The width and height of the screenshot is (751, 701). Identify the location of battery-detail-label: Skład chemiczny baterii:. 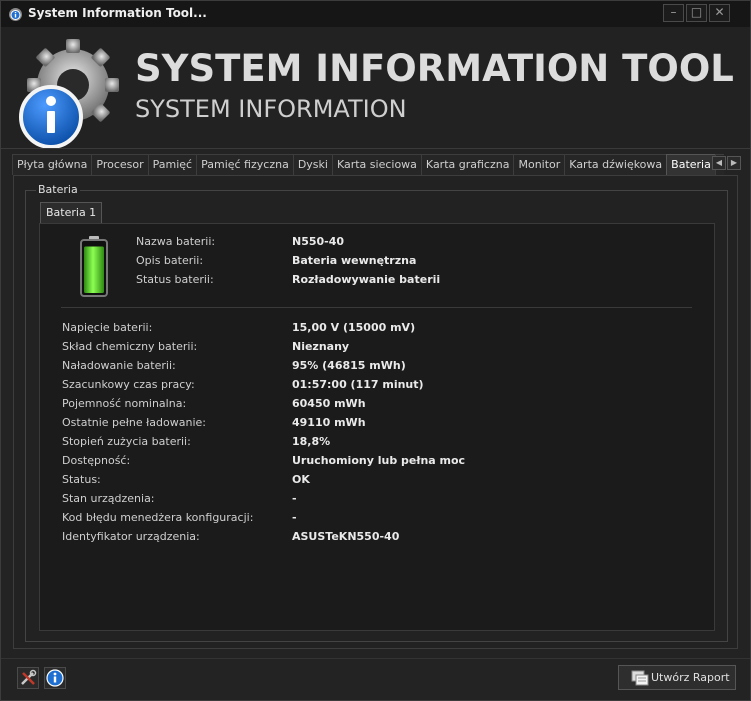
(130, 346).